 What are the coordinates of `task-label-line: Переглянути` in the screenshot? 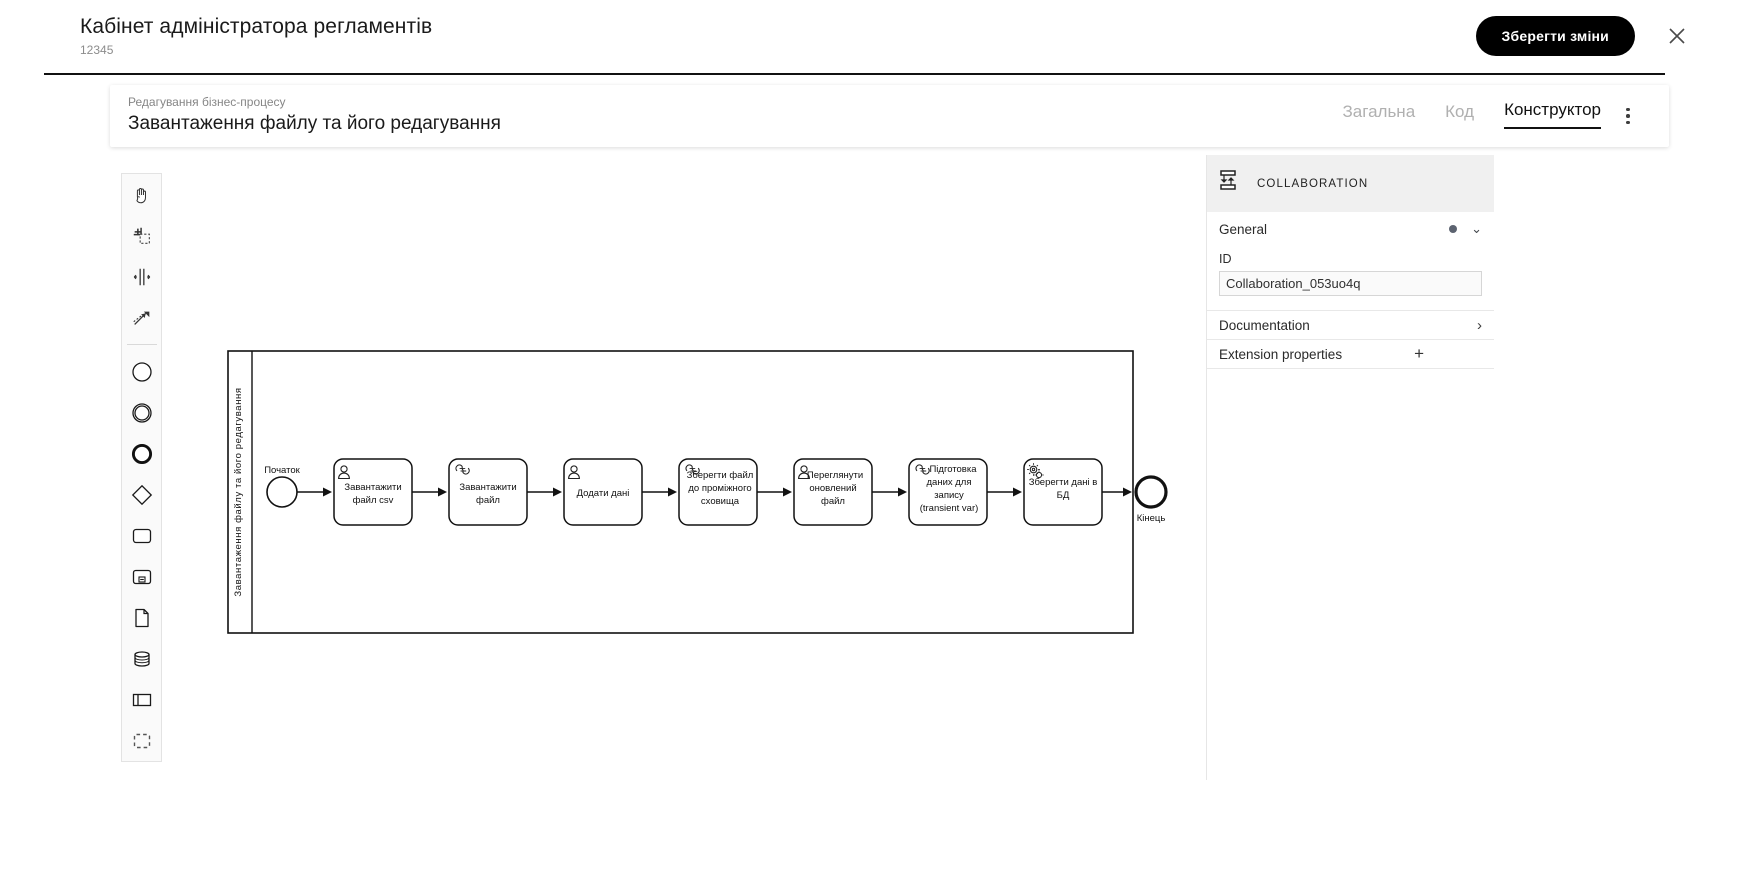 It's located at (835, 475).